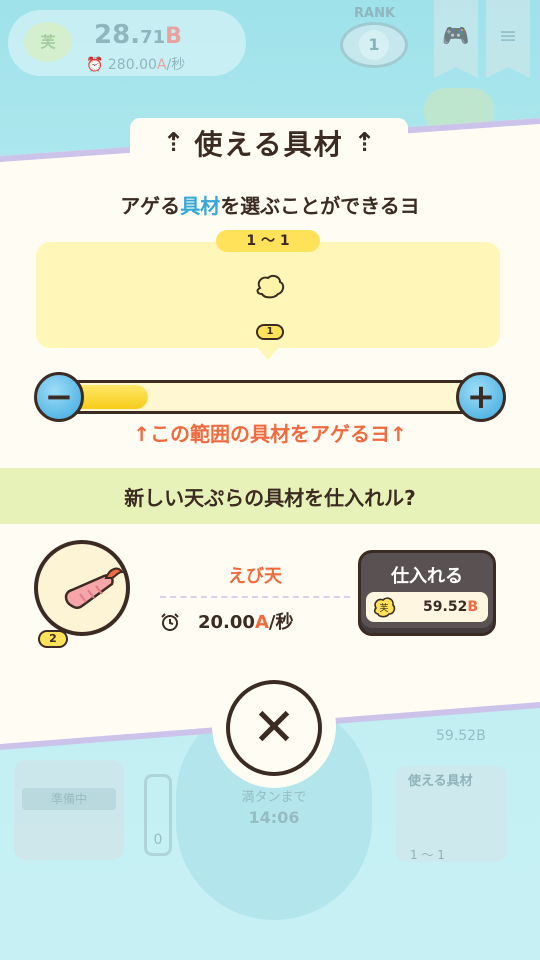 The height and width of the screenshot is (960, 540). What do you see at coordinates (226, 622) in the screenshot?
I see `product-rate-value: 20.00` at bounding box center [226, 622].